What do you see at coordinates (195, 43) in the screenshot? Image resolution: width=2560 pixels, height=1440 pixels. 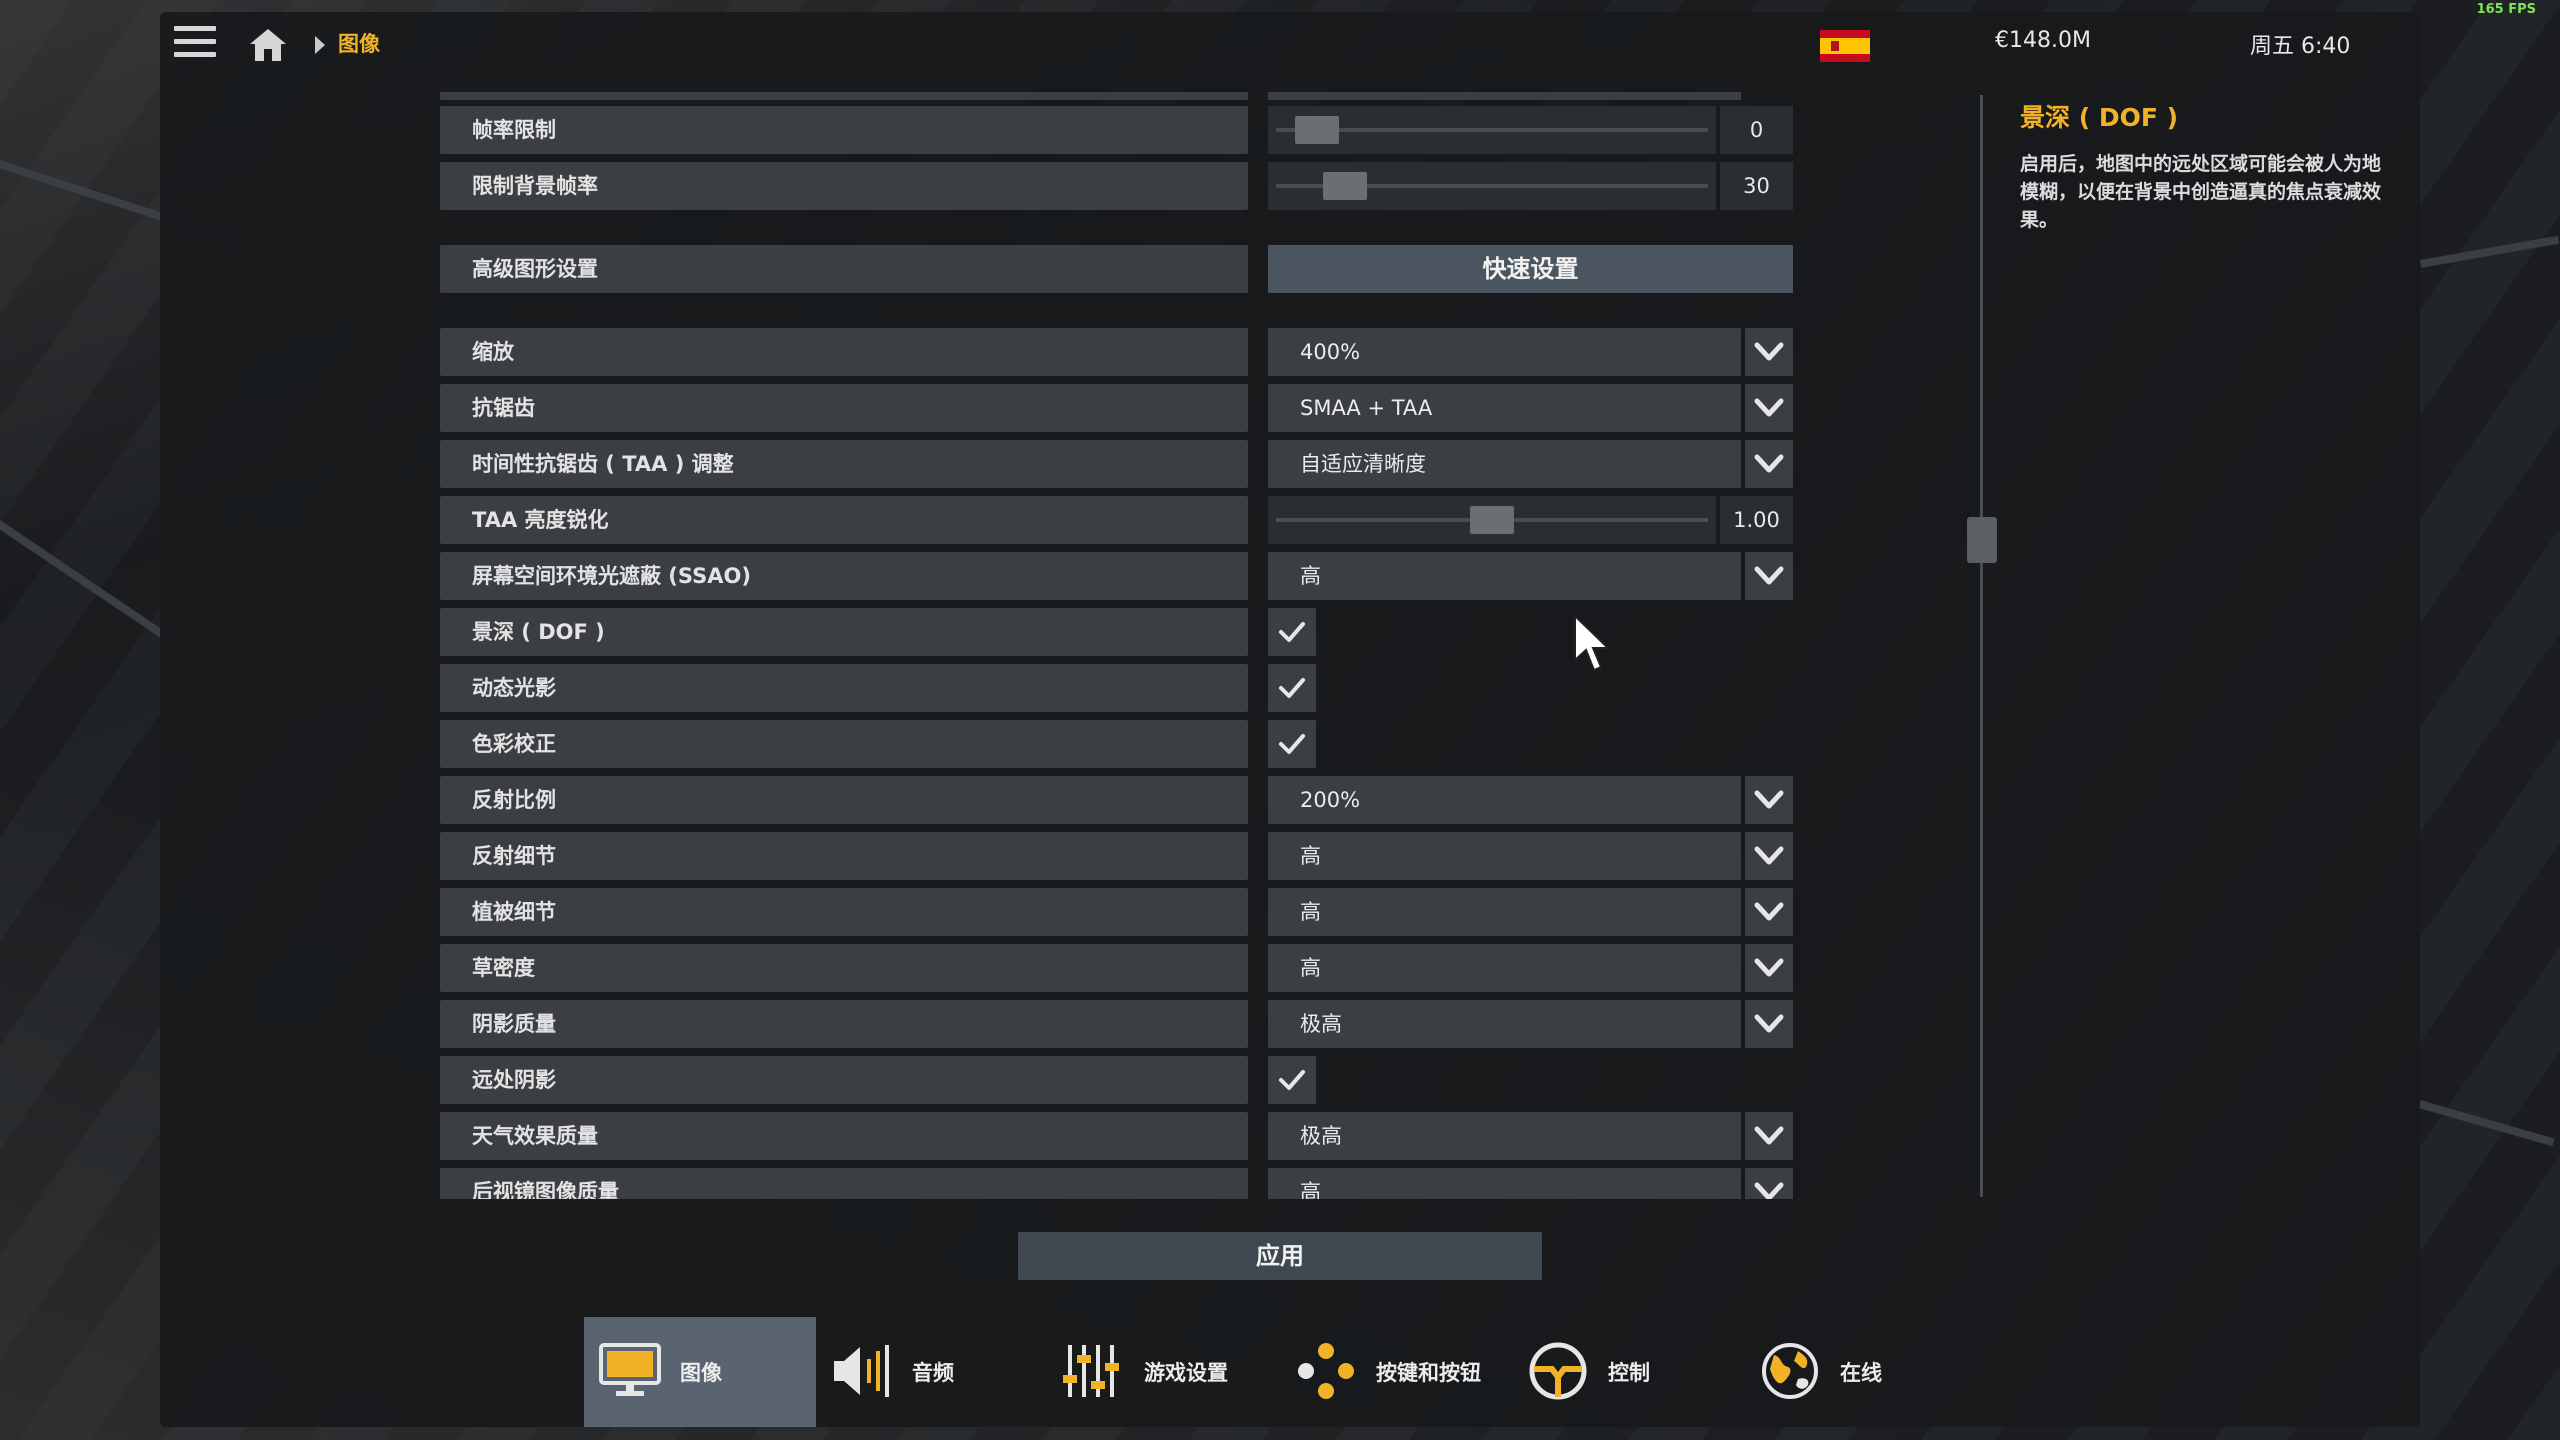 I see `menu-icon` at bounding box center [195, 43].